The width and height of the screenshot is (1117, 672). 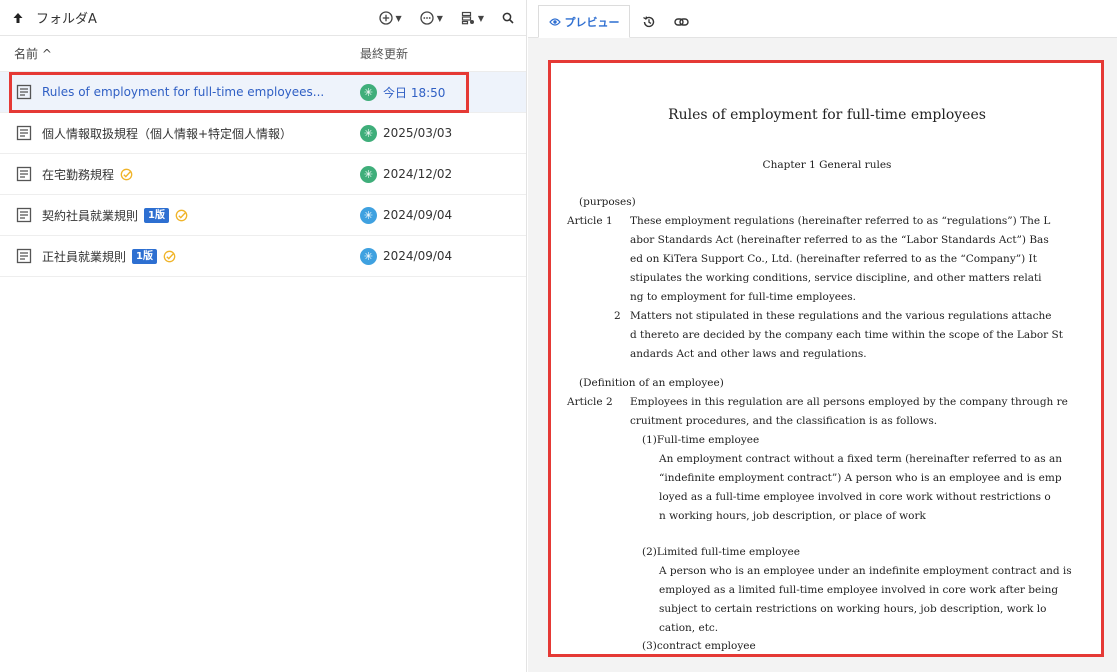 What do you see at coordinates (590, 221) in the screenshot?
I see `document-line: Article 1` at bounding box center [590, 221].